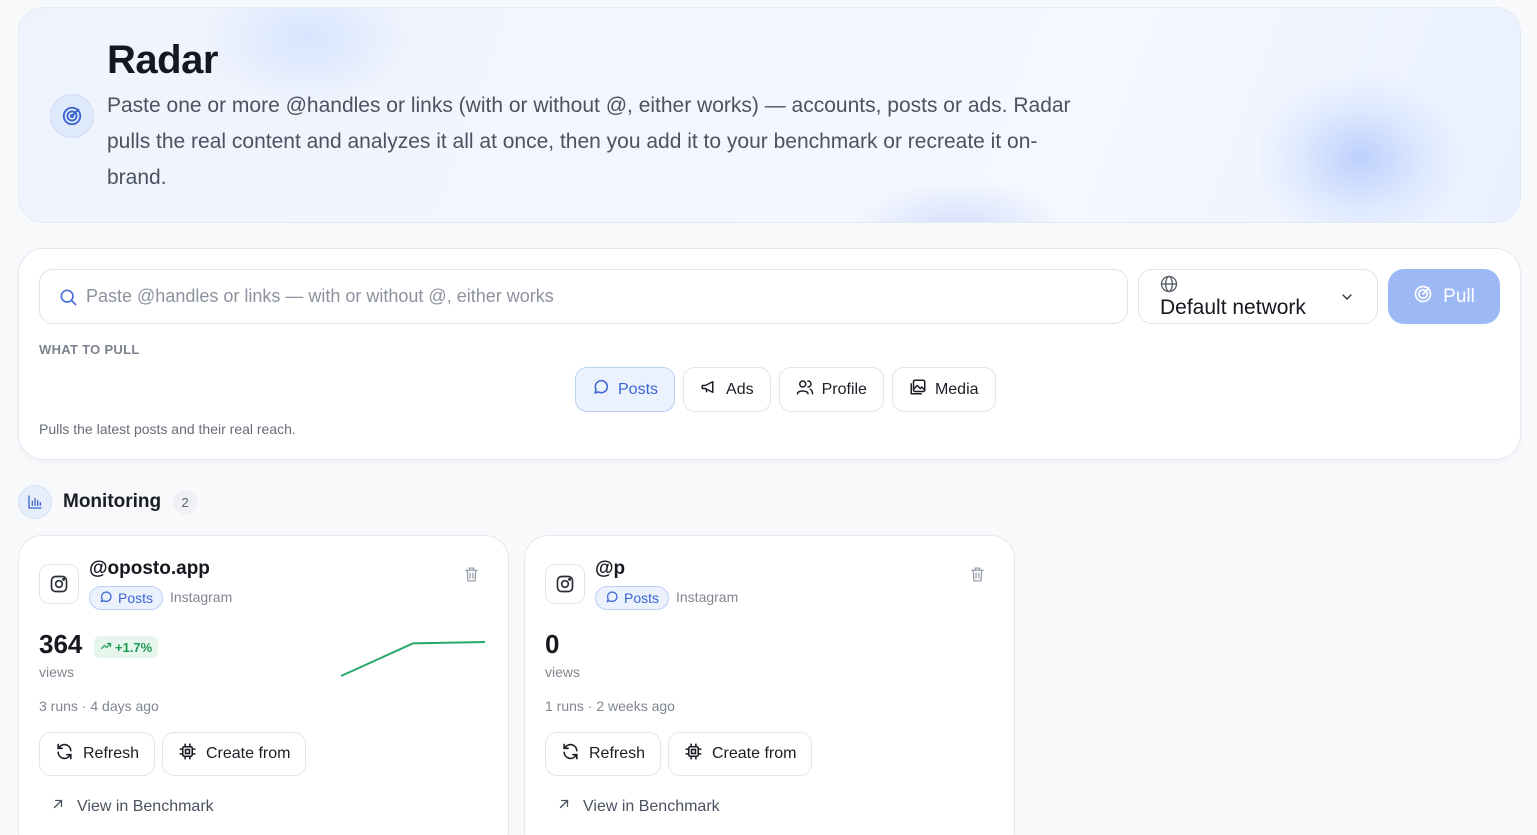 This screenshot has width=1537, height=835. I want to click on views-metric: 364, so click(61, 644).